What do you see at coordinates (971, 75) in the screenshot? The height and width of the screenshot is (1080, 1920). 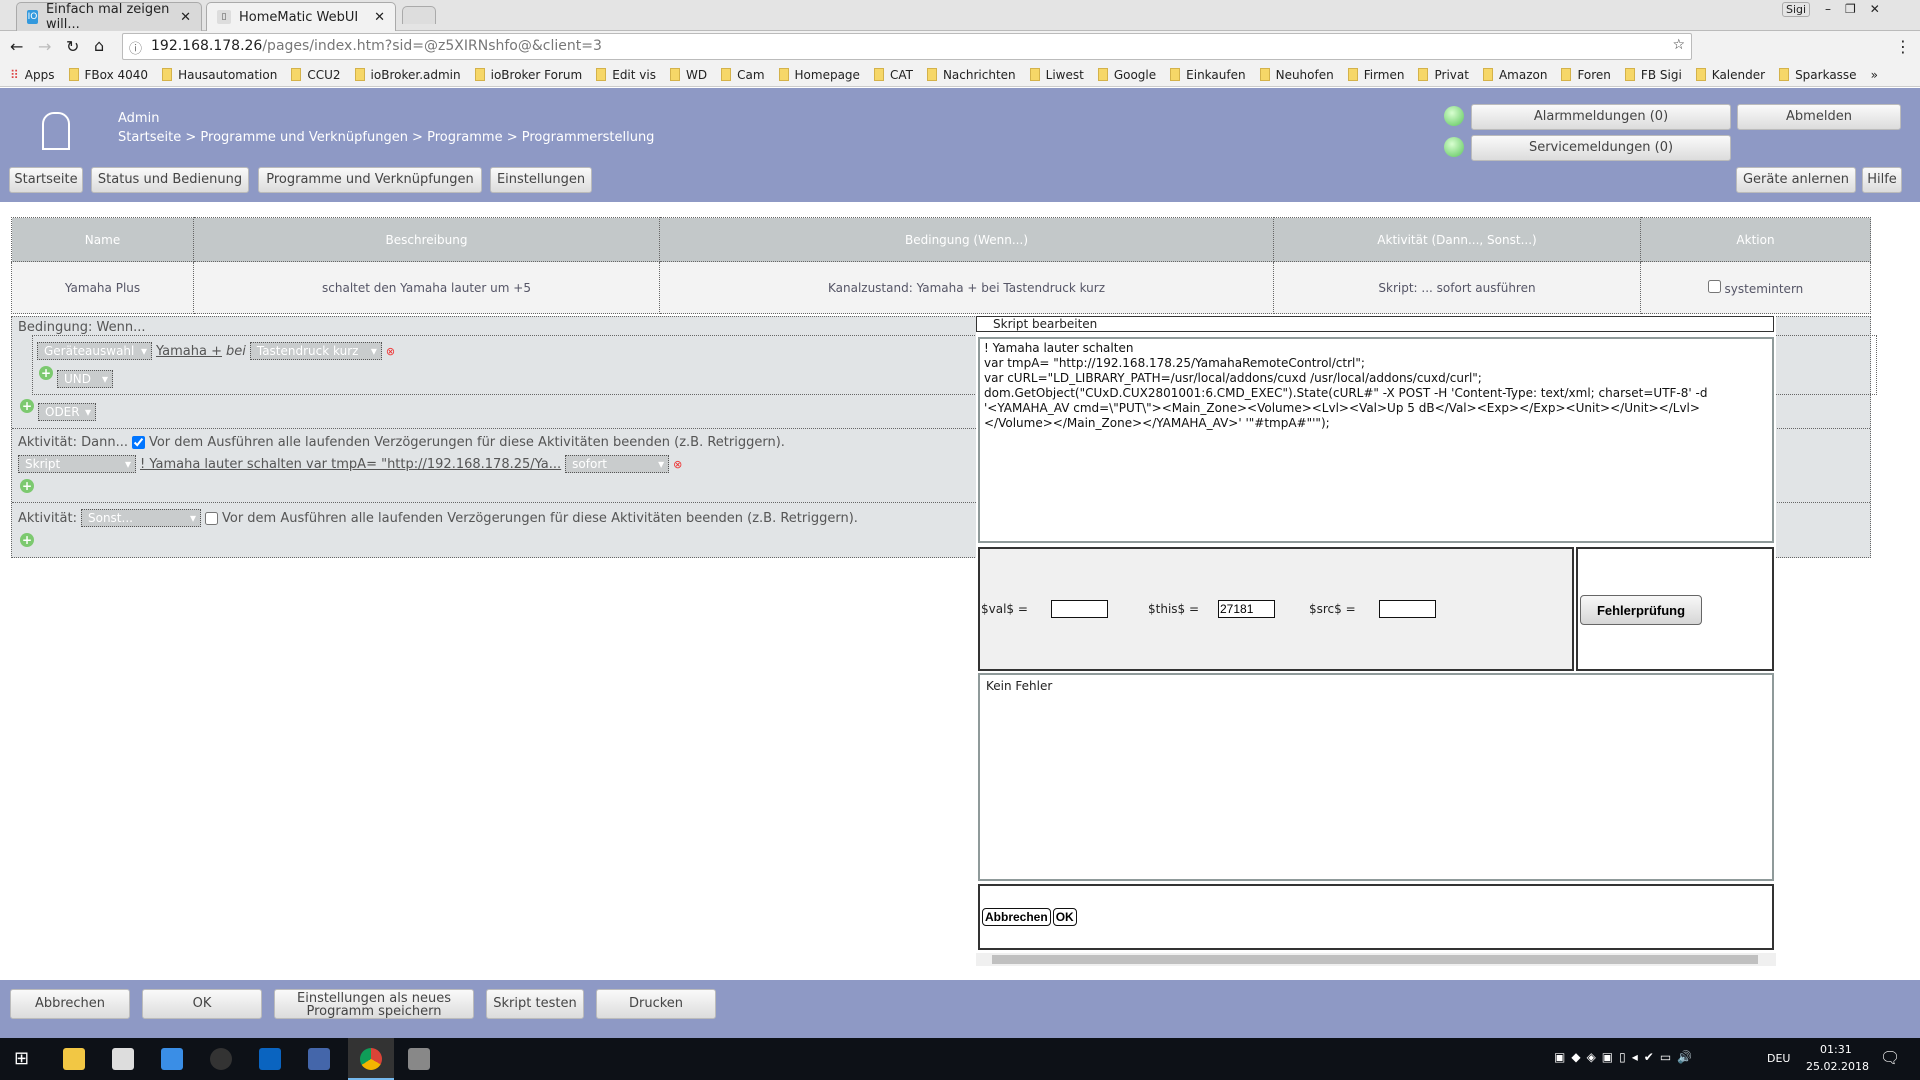 I see `bookmark-item: Nachrichten` at bounding box center [971, 75].